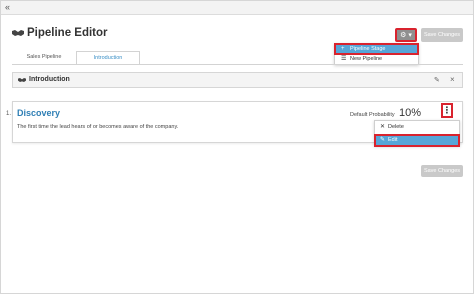 The width and height of the screenshot is (474, 294). Describe the element at coordinates (343, 49) in the screenshot. I see `plus-icon: +` at that location.